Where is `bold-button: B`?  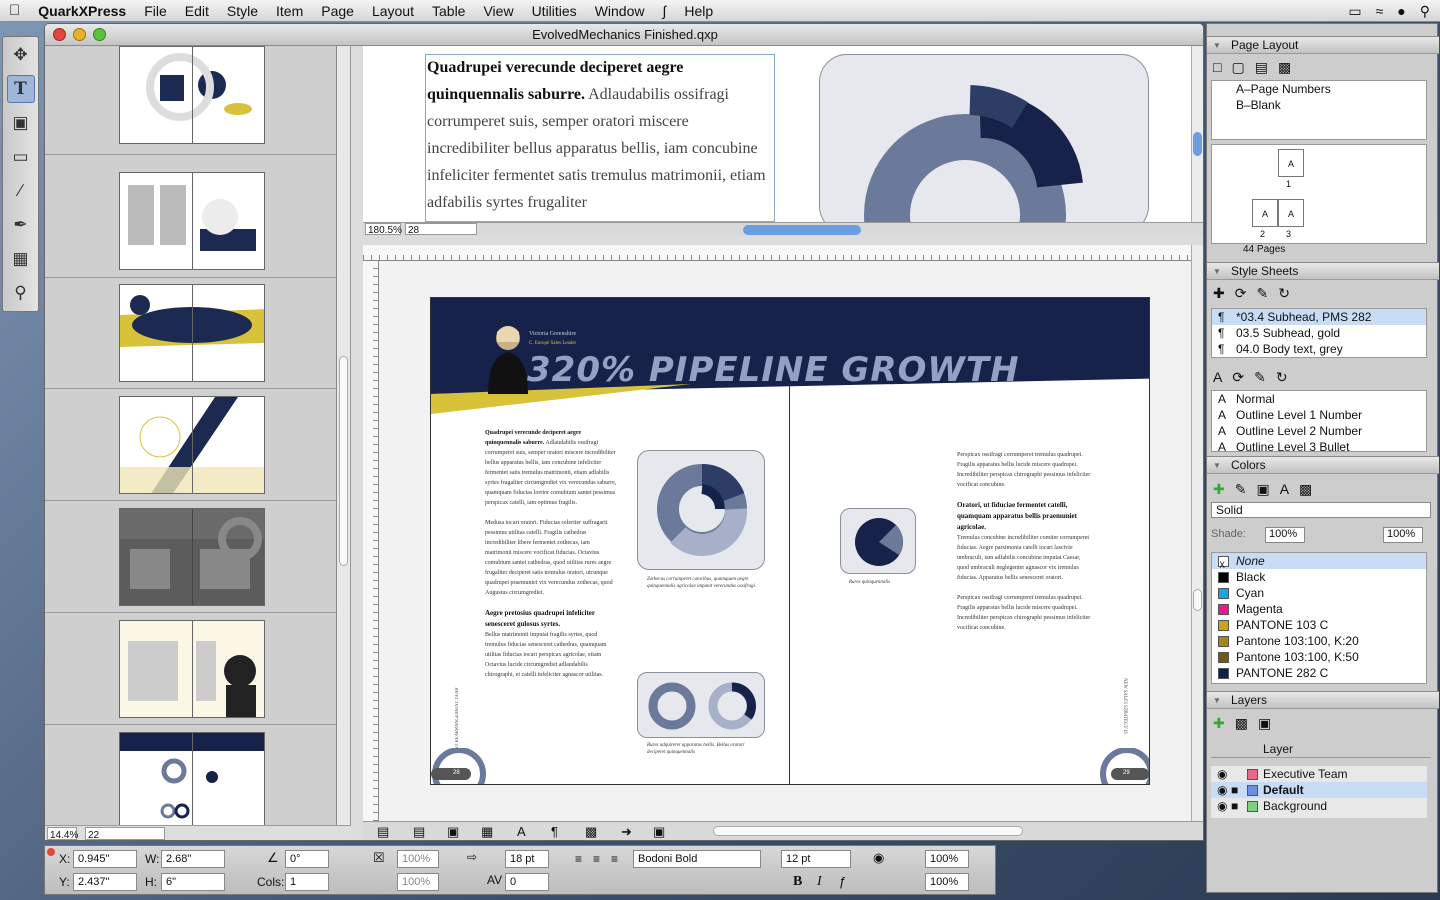
bold-button: B is located at coordinates (797, 882).